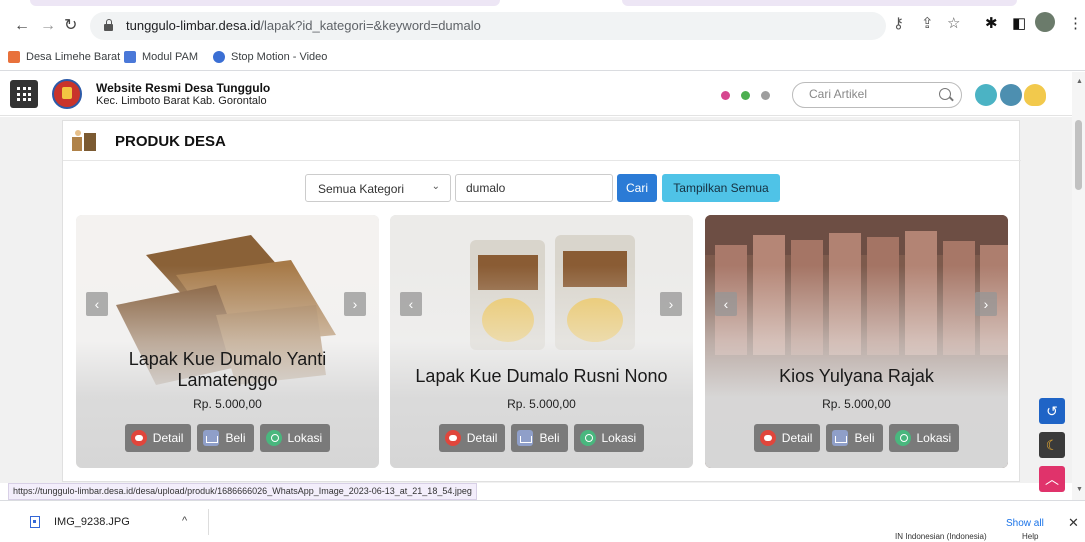 This screenshot has height=542, width=1085. Describe the element at coordinates (1078, 155) in the screenshot. I see `scrollbar-thumb` at that location.